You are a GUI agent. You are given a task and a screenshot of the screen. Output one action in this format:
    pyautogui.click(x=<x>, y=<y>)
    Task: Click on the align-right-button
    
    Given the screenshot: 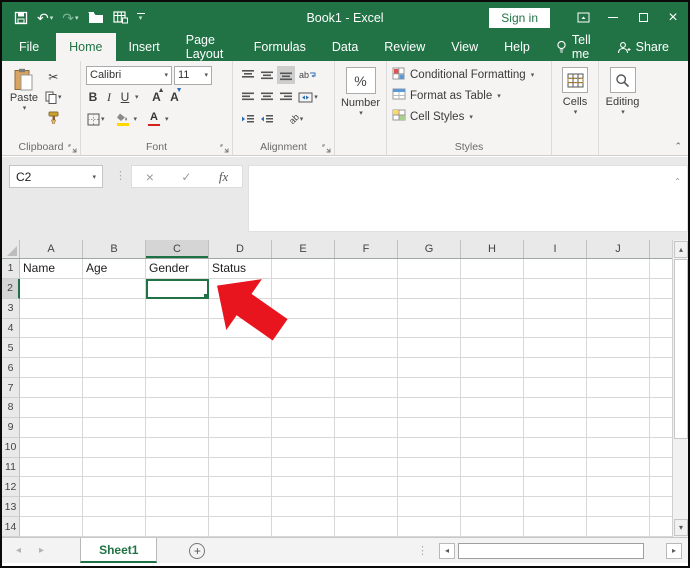 What is the action you would take?
    pyautogui.click(x=286, y=97)
    